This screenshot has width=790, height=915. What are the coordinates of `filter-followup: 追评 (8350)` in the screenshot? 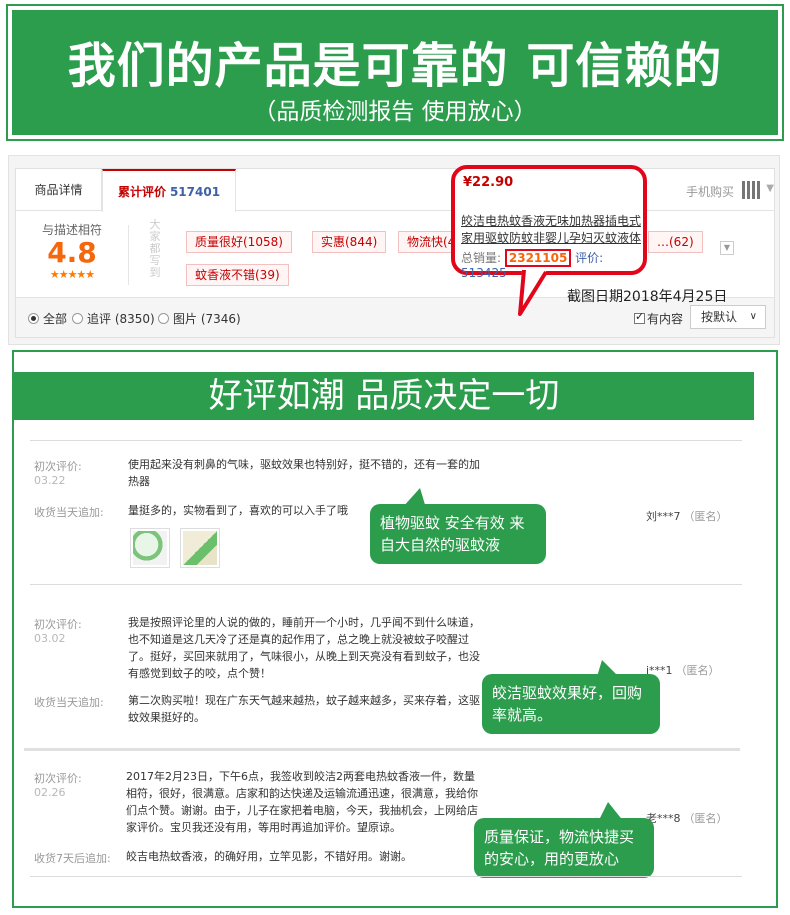 It's located at (113, 318).